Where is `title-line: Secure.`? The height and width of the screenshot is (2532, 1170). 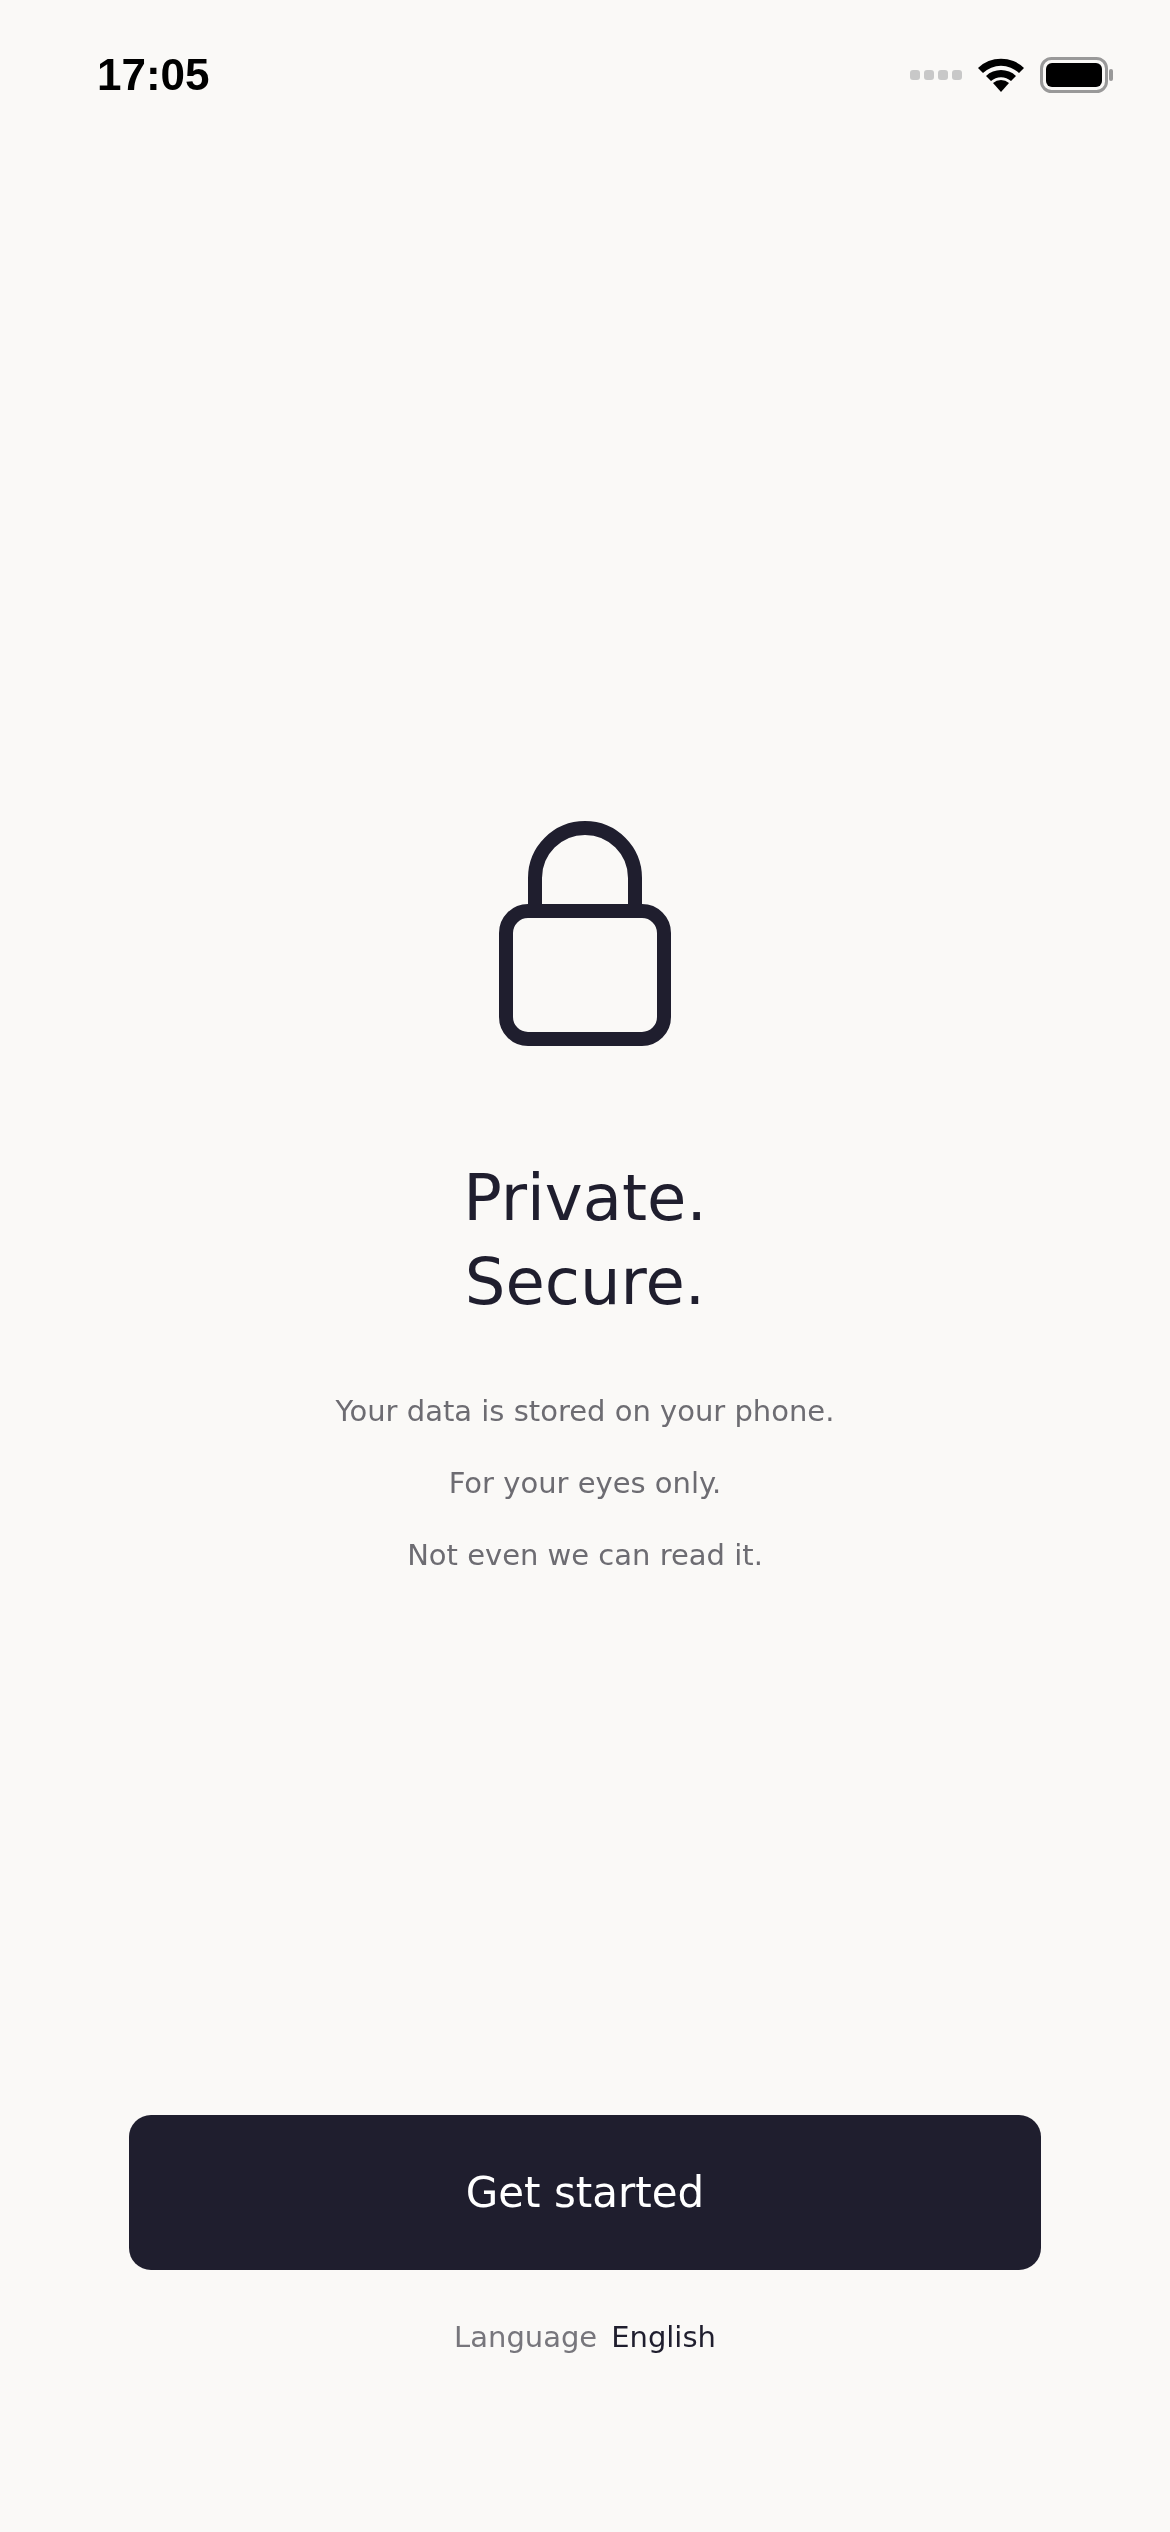
title-line: Secure. is located at coordinates (585, 1282).